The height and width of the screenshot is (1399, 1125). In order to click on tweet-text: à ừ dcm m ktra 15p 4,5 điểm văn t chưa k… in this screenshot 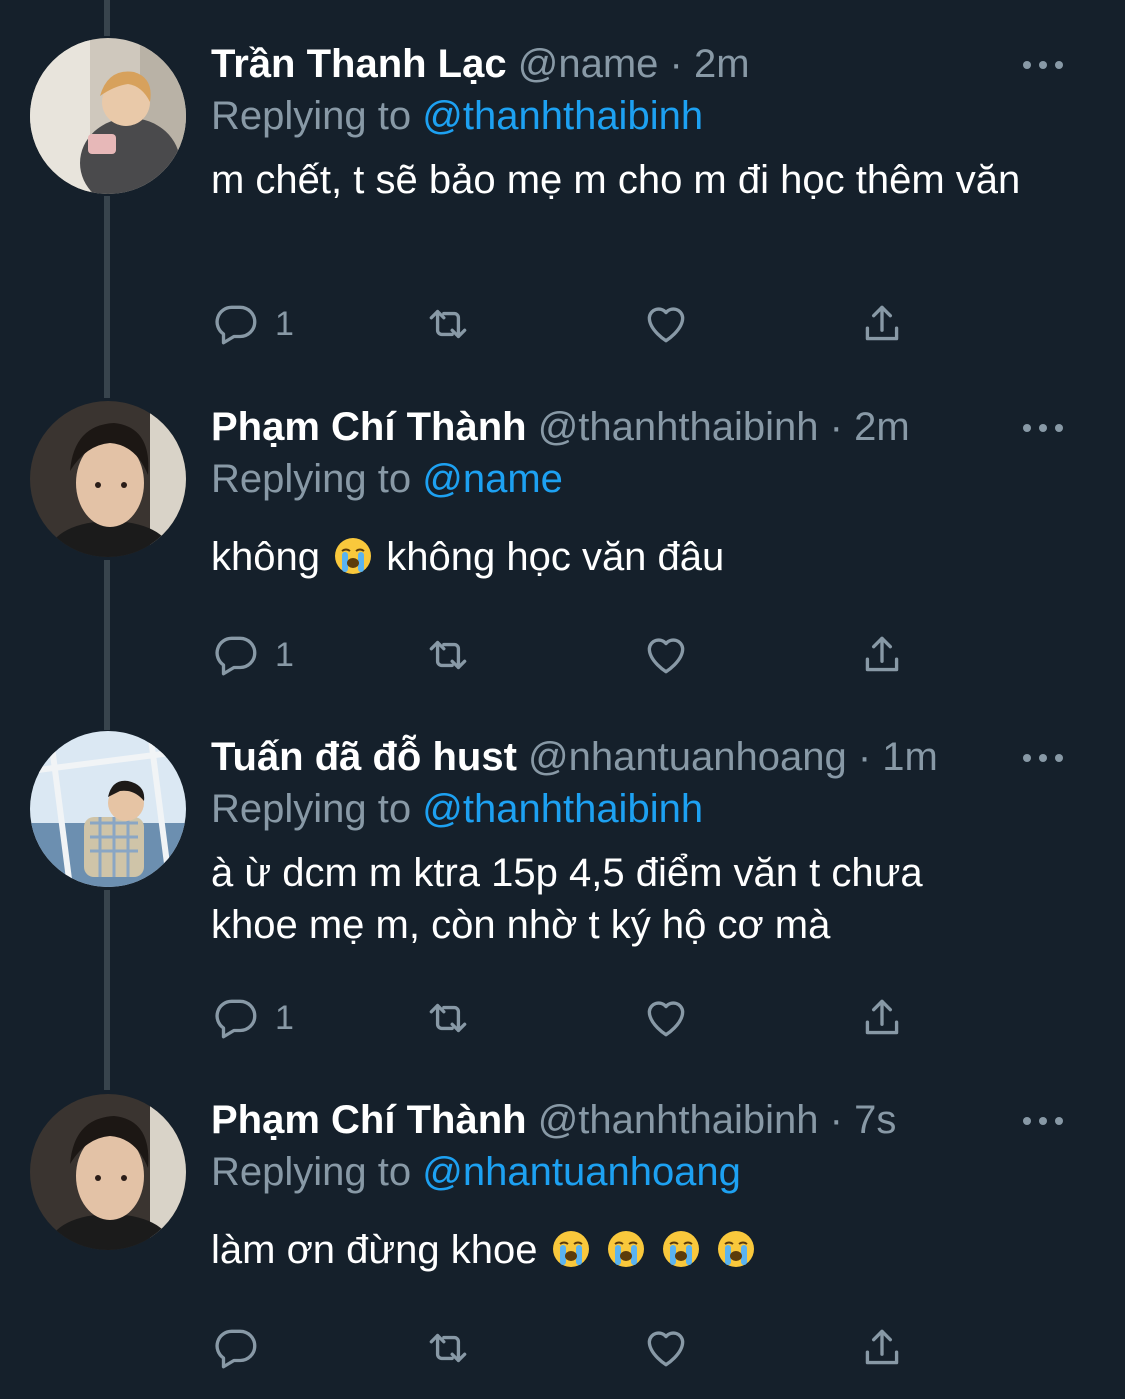, I will do `click(567, 899)`.